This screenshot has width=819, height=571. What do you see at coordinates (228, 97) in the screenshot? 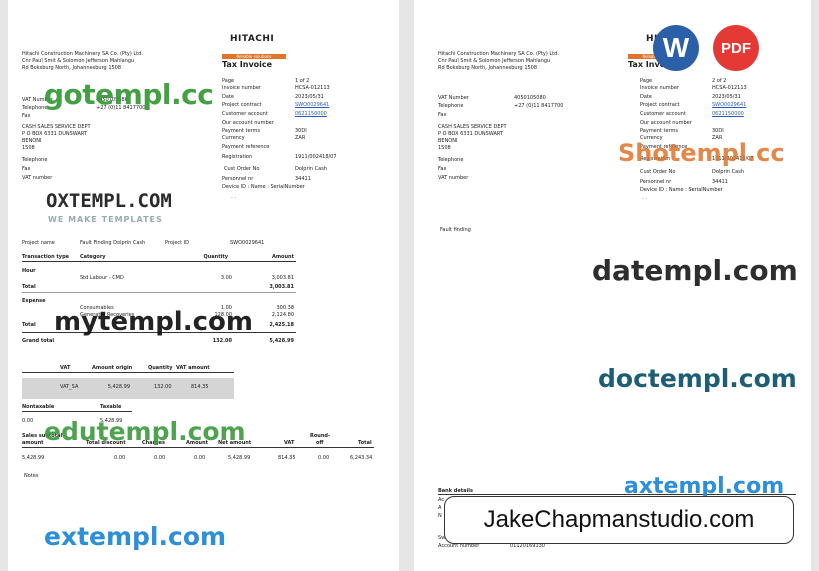
I see `meta-label: Date` at bounding box center [228, 97].